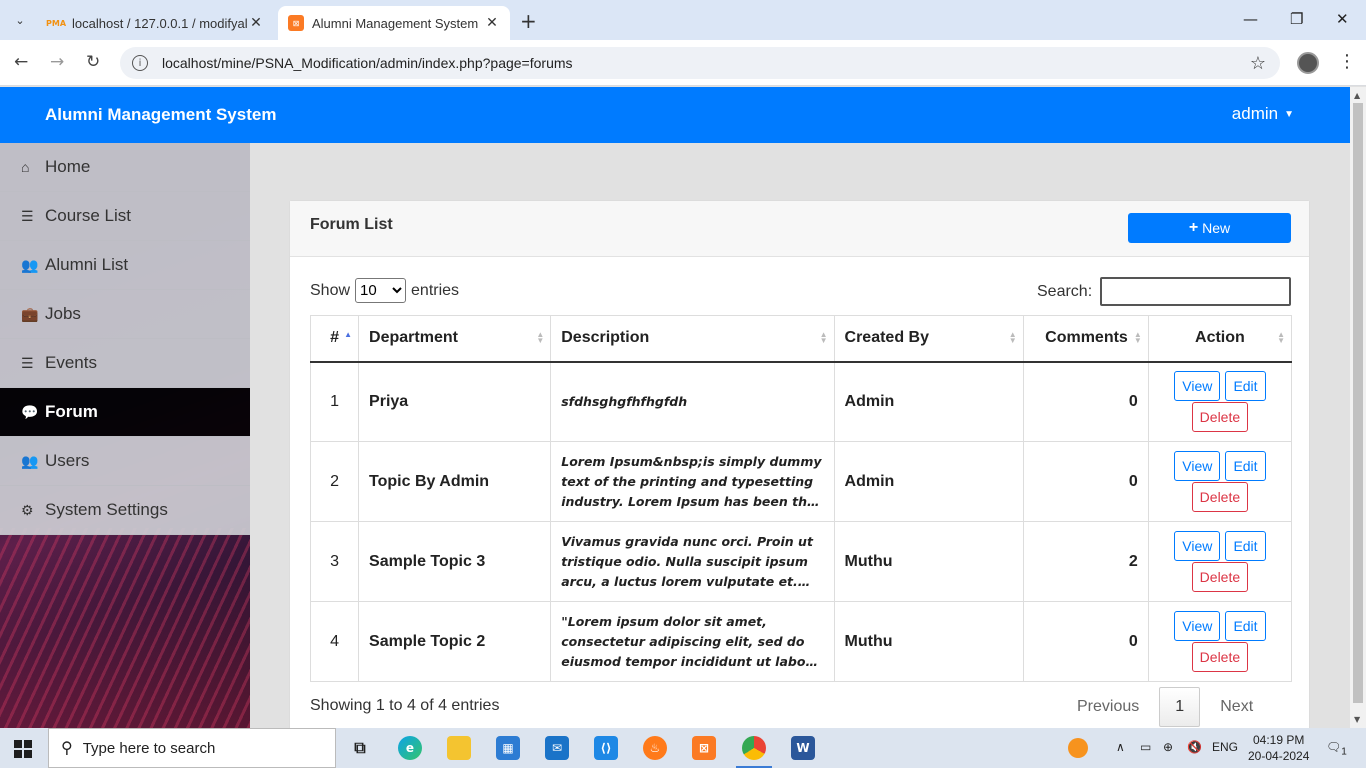 The width and height of the screenshot is (1366, 768). Describe the element at coordinates (125, 265) in the screenshot. I see `sidebar-item-alumni-list: 👥 Alumni List` at that location.